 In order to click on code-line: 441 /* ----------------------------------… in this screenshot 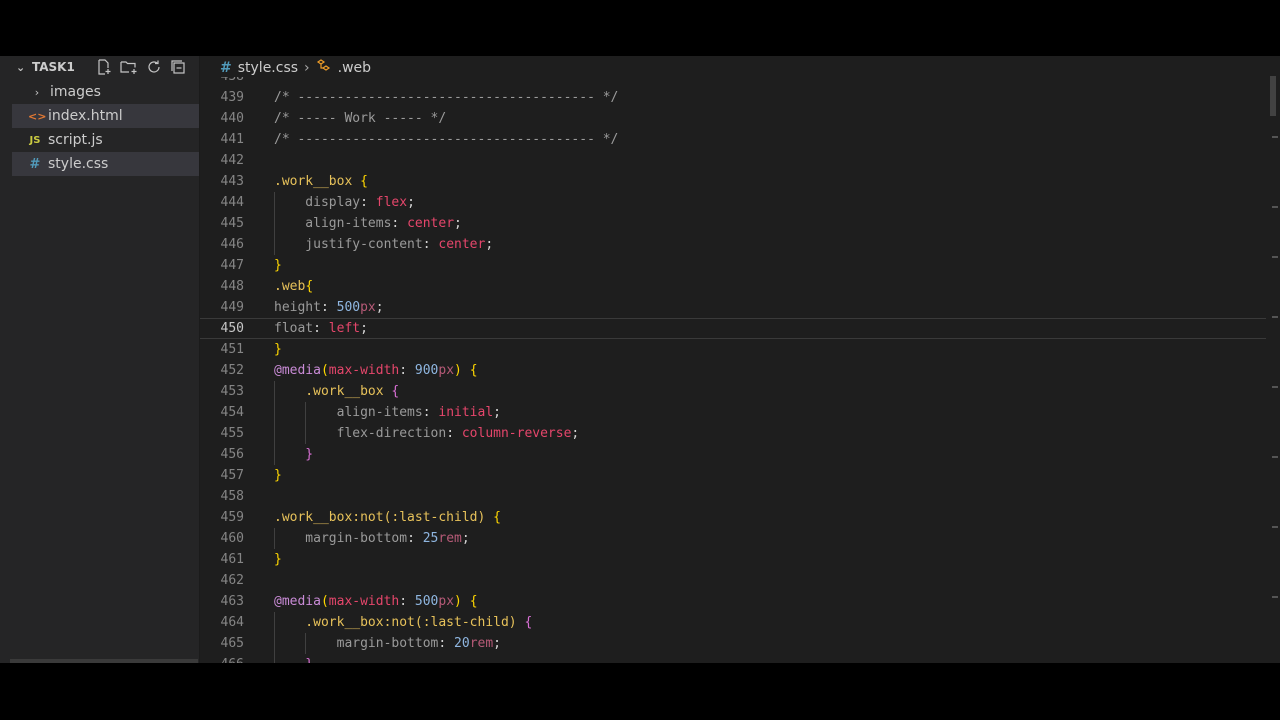, I will do `click(733, 139)`.